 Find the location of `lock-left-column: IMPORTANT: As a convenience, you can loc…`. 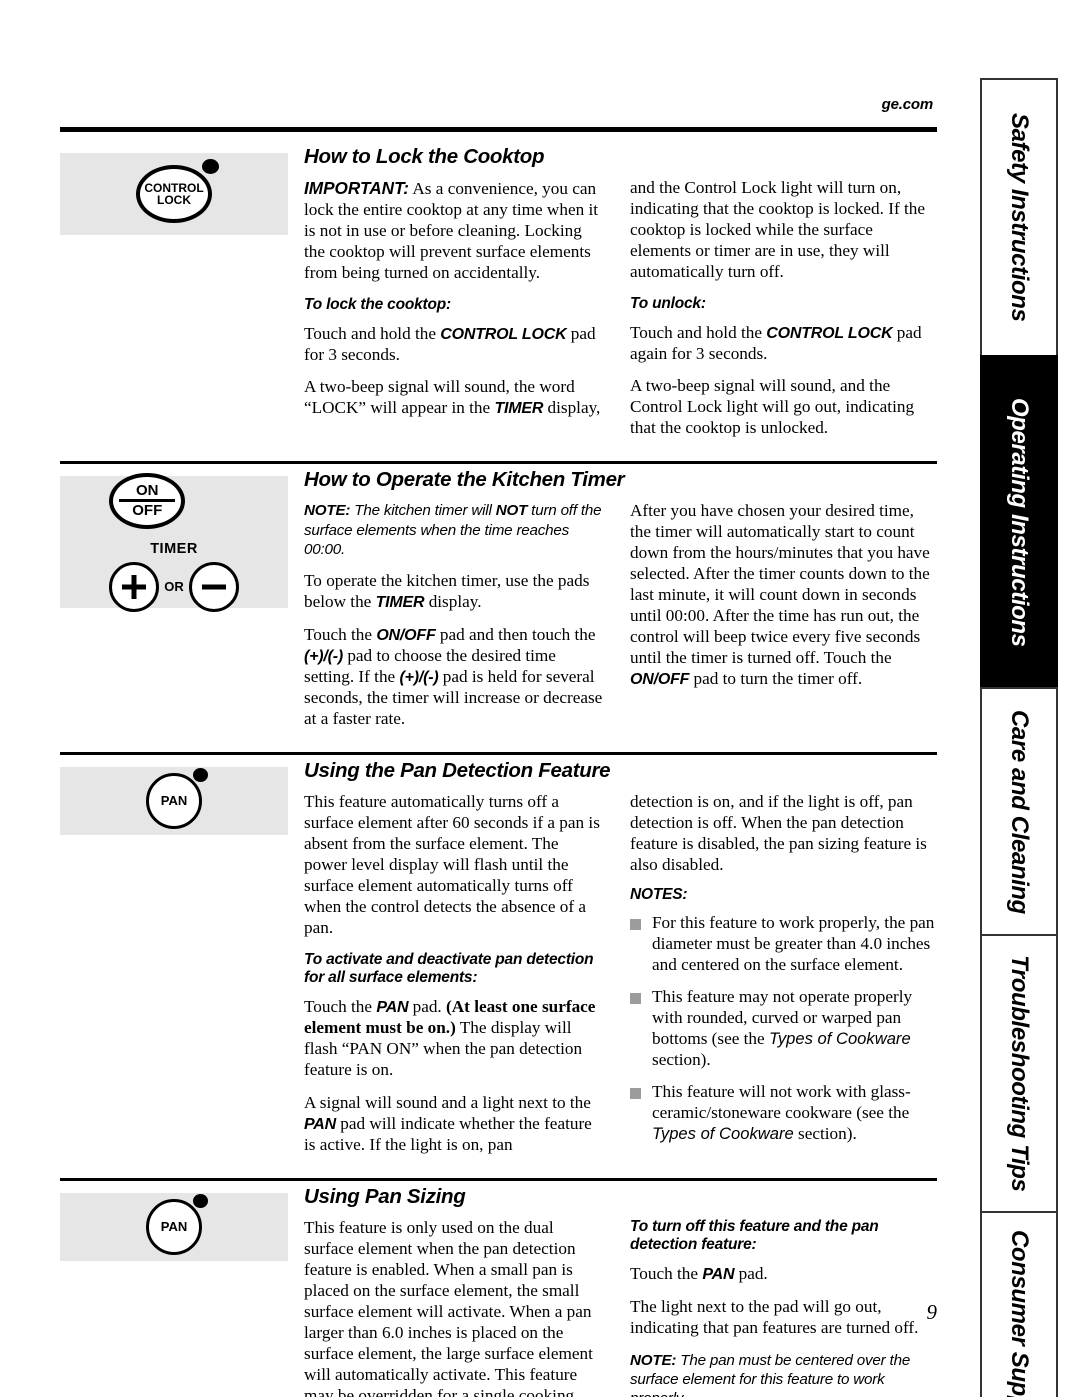

lock-left-column: IMPORTANT: As a convenience, you can loc… is located at coordinates (454, 314).